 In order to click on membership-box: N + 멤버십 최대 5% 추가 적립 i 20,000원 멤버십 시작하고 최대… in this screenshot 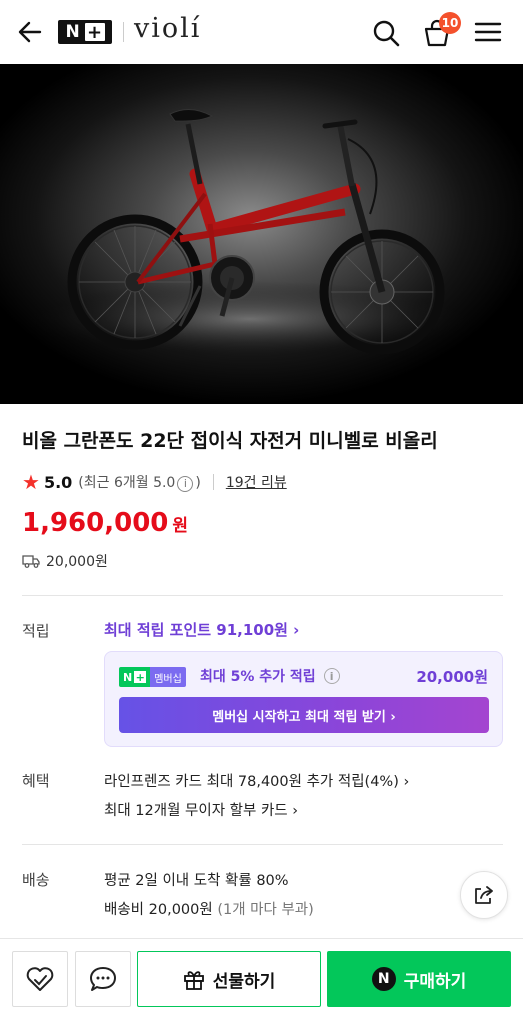, I will do `click(303, 699)`.